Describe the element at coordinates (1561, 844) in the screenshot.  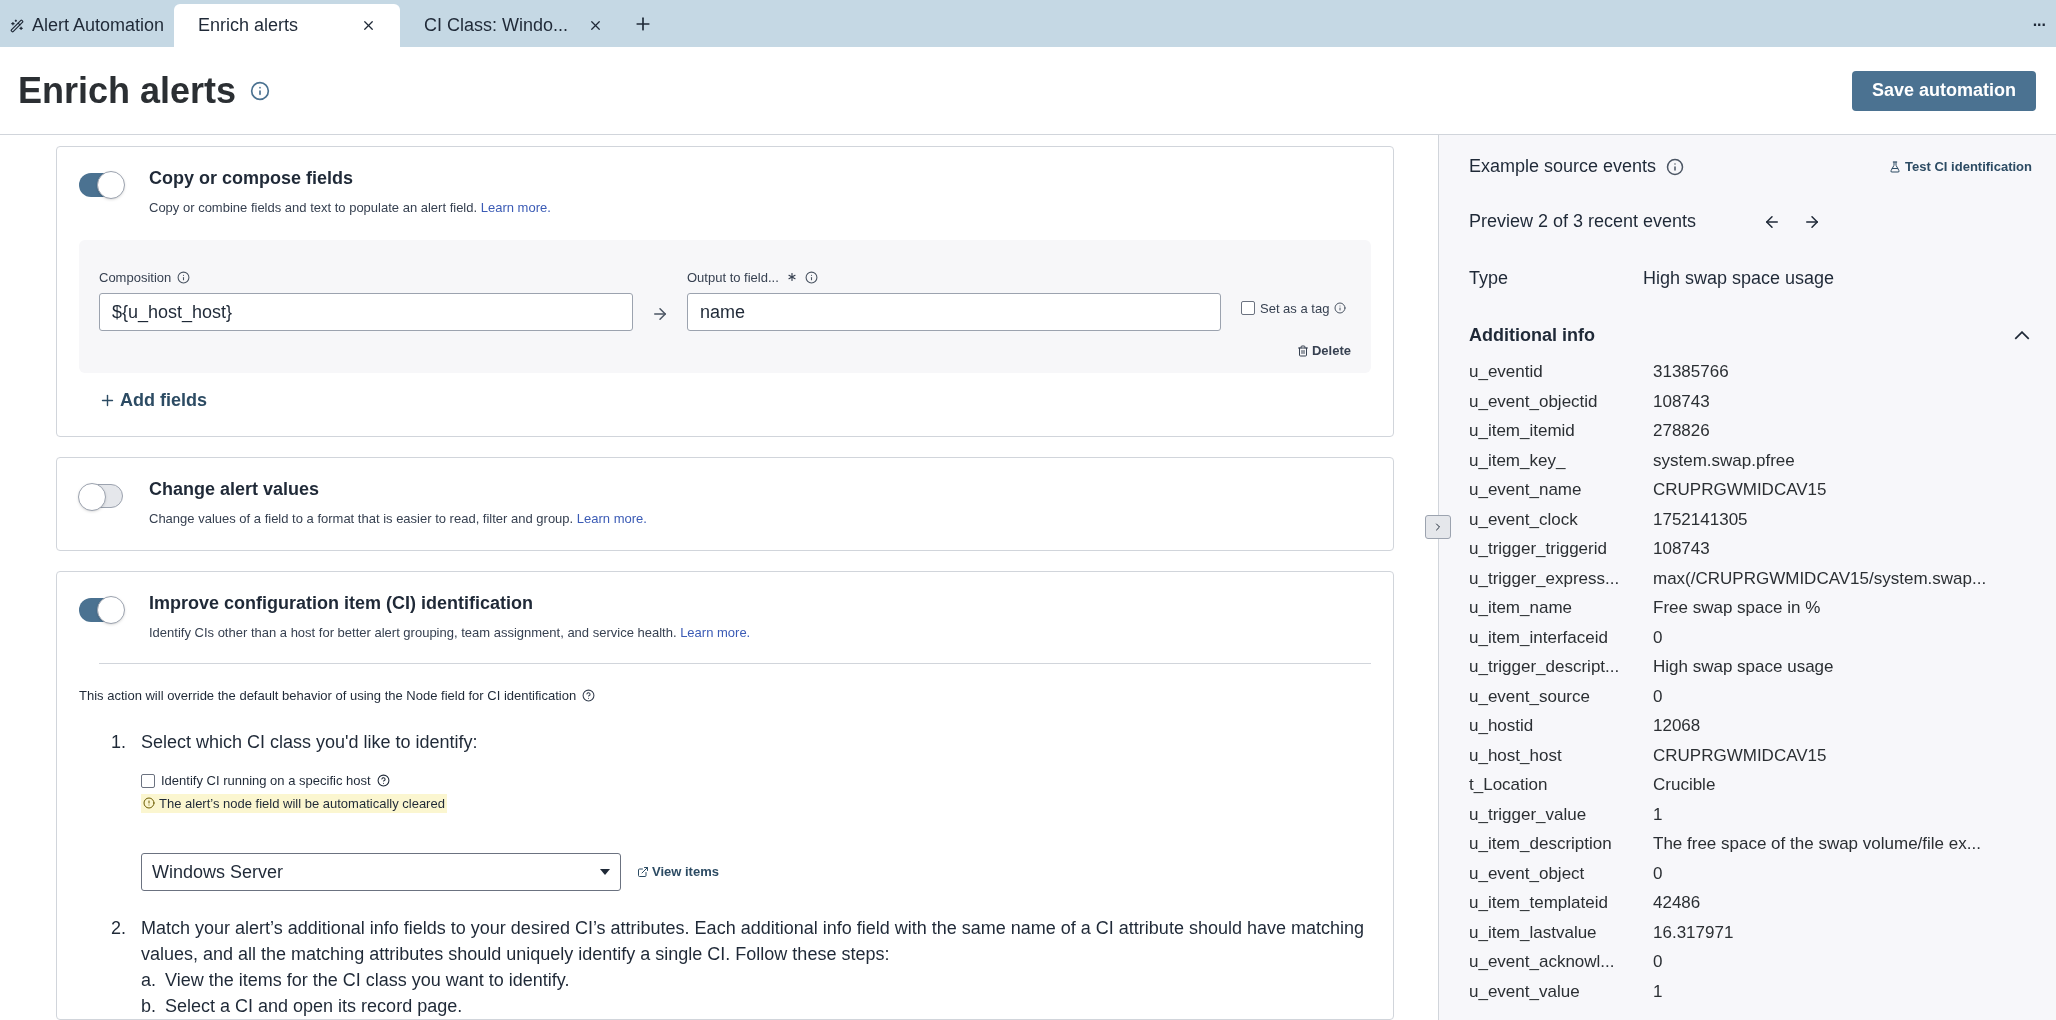
I see `info-key: u_item_description` at that location.